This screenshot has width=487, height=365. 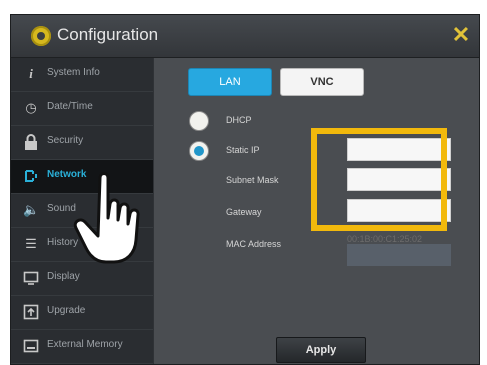 I want to click on dhcp-radio, so click(x=199, y=121).